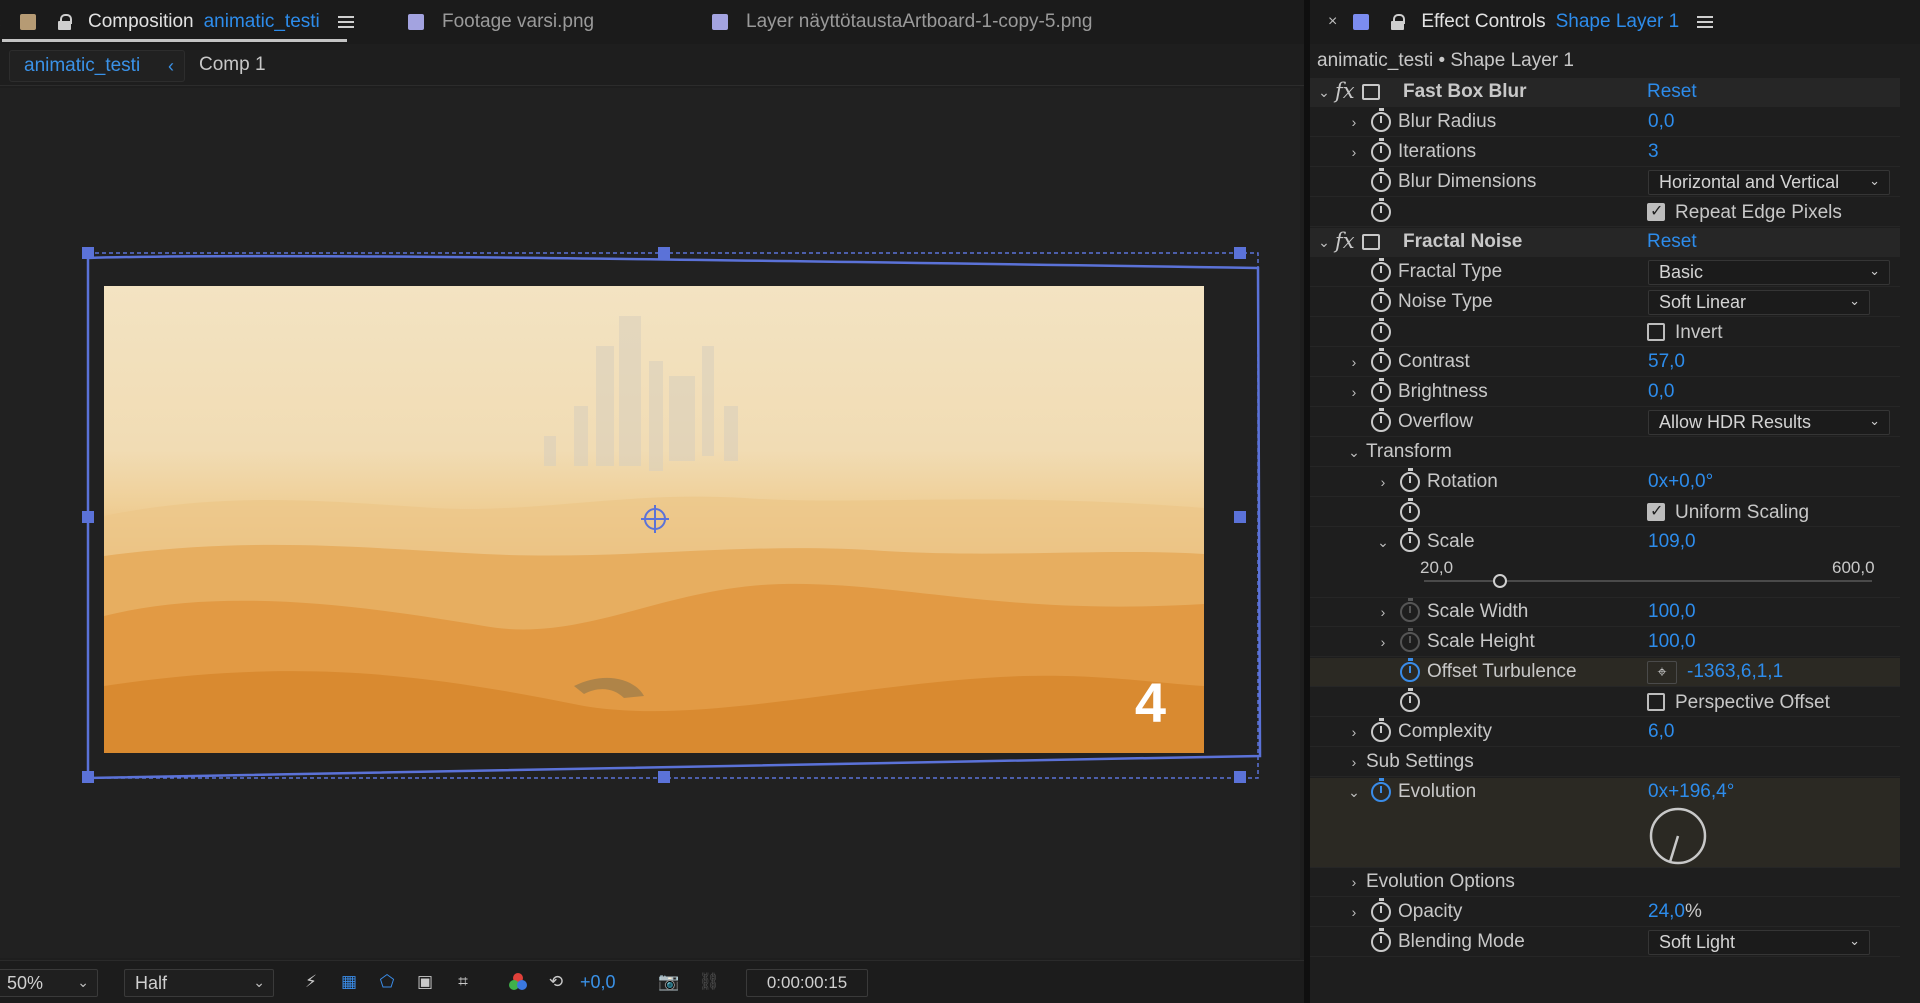 This screenshot has height=1003, width=1920. Describe the element at coordinates (1605, 762) in the screenshot. I see `group-sub-settings: › Sub Settings` at that location.